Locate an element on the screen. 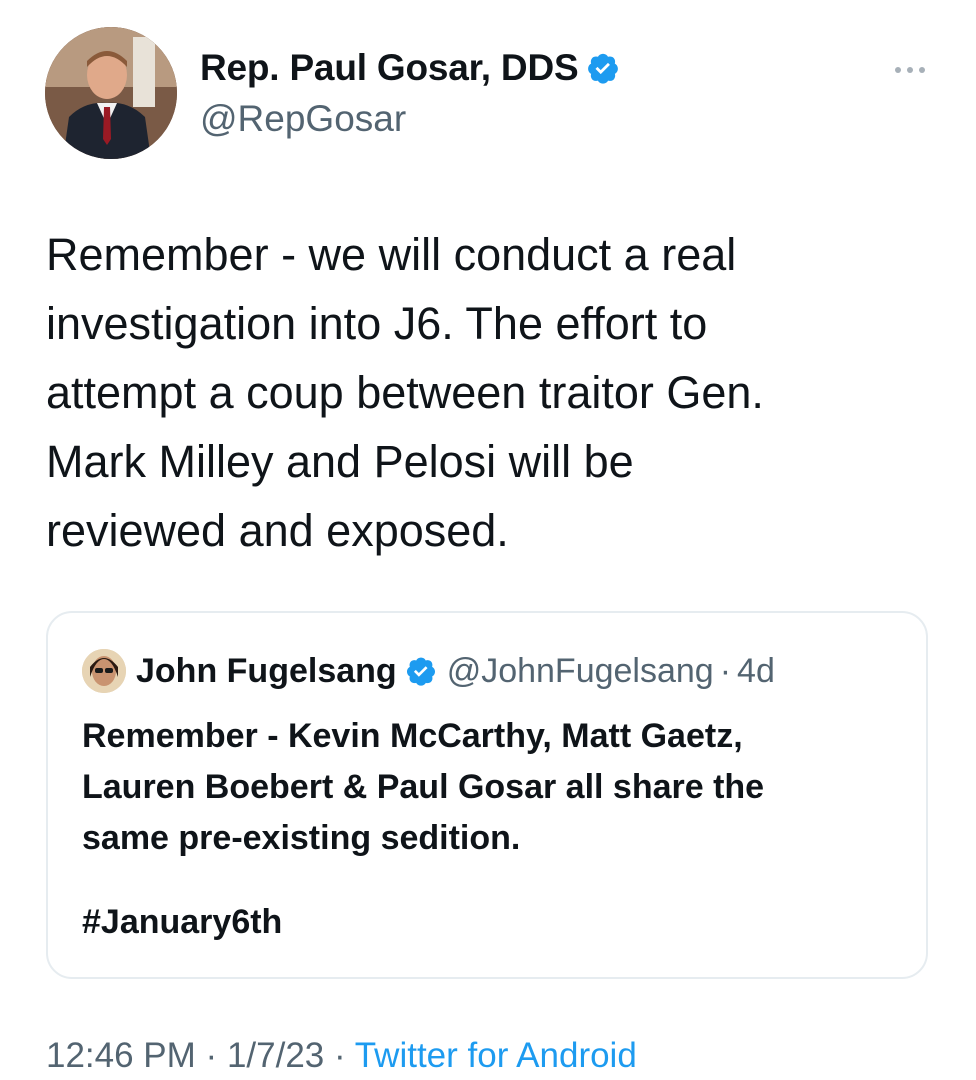 This screenshot has height=1080, width=976. author-handle: @RepGosar is located at coordinates (303, 119).